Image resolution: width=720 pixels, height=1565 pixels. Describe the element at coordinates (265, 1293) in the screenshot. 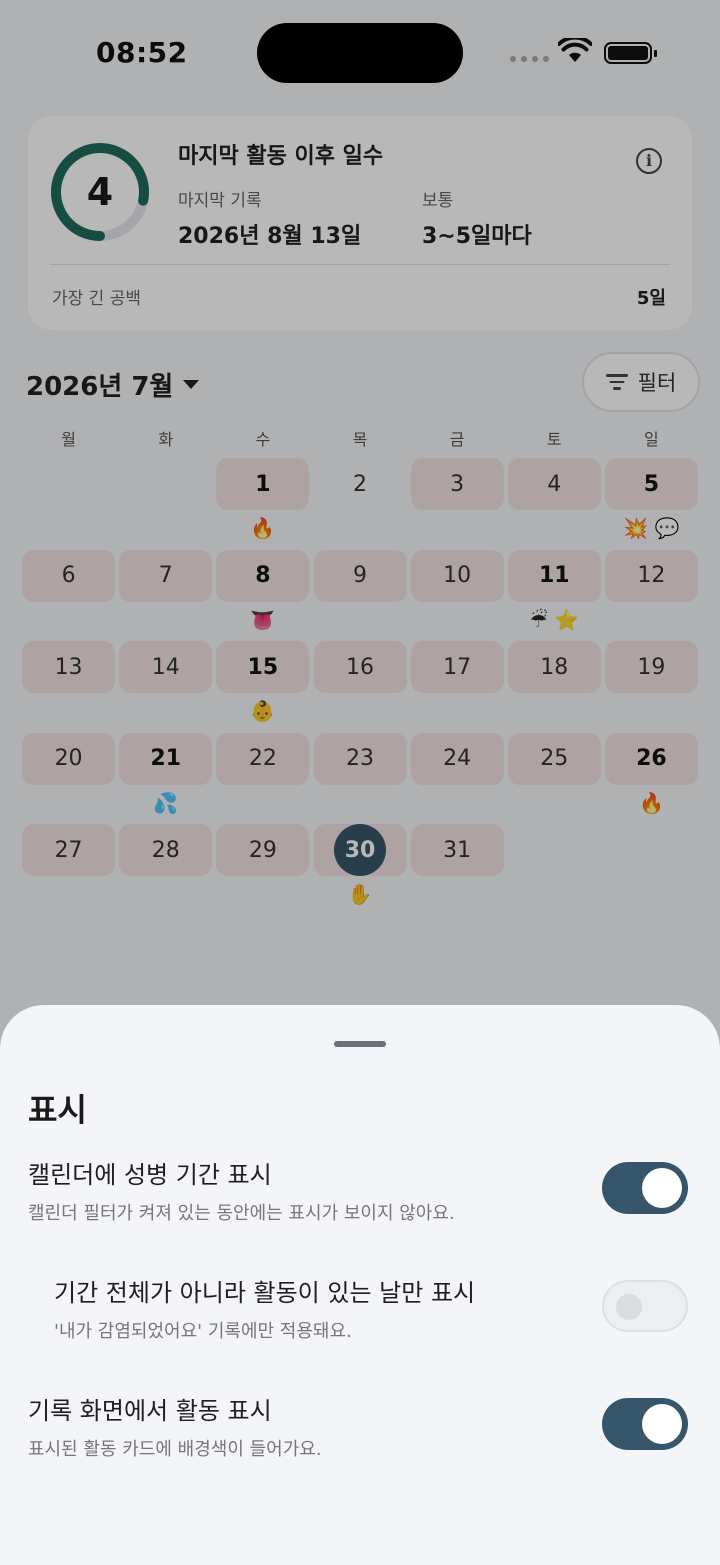

I see `option-title-active-days-only: 기간 전체가 아니라 활동이 있는 날만 표시` at that location.